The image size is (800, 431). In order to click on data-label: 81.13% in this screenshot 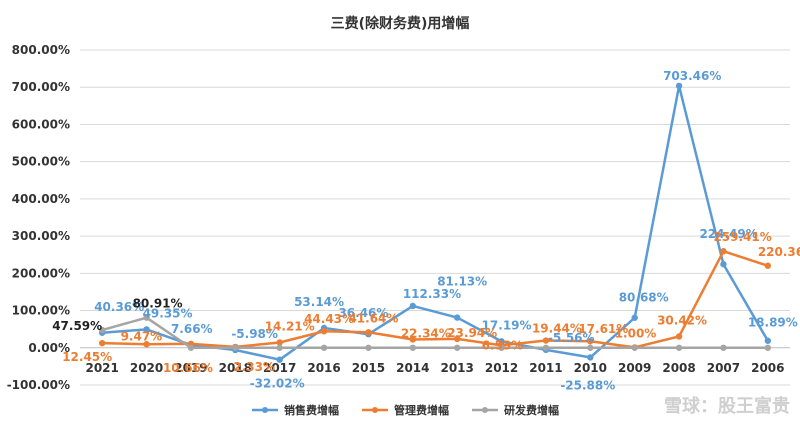, I will do `click(462, 282)`.